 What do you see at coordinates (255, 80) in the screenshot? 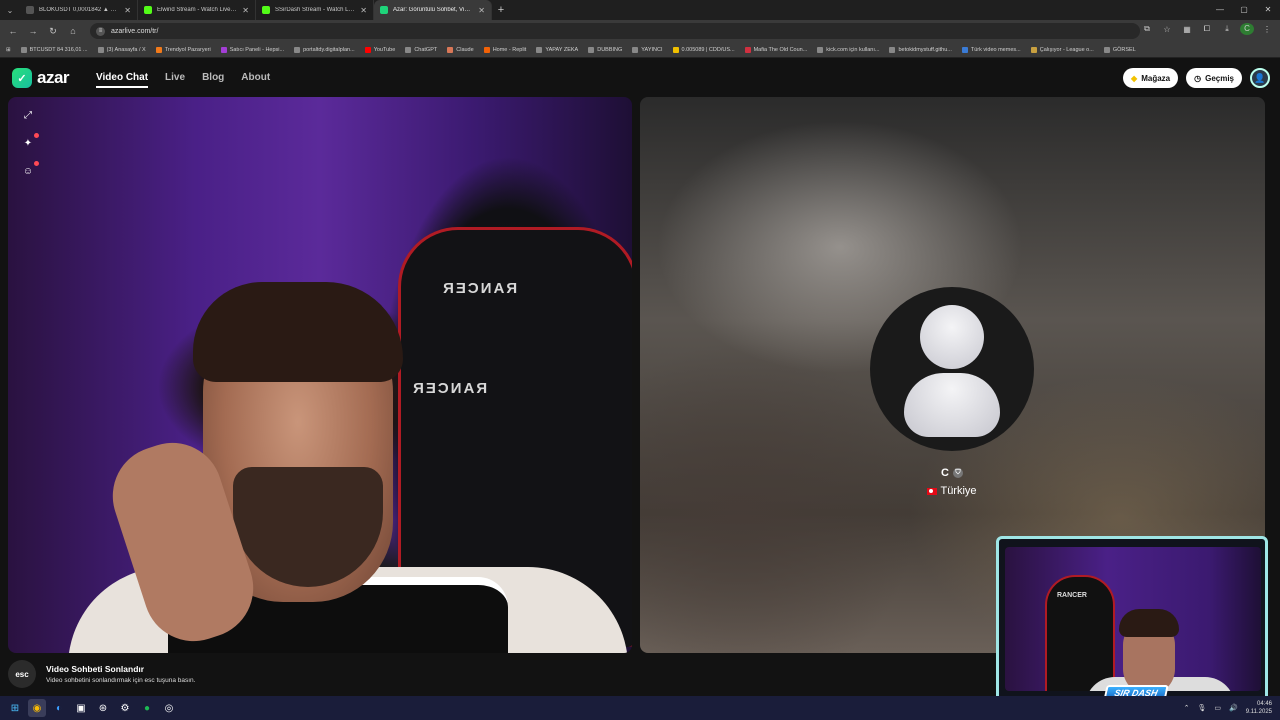
I see `nav-about: About` at bounding box center [255, 80].